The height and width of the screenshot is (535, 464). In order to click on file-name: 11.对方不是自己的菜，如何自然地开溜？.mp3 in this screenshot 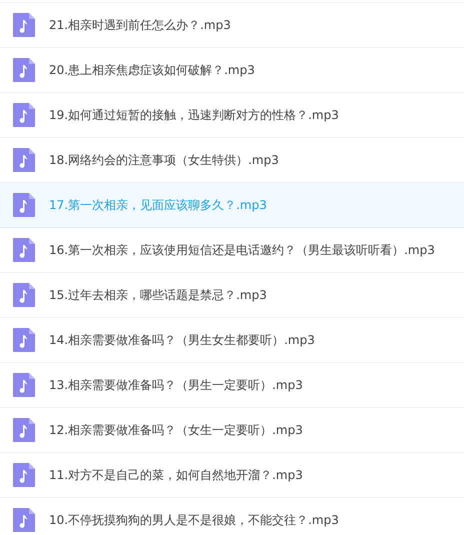, I will do `click(176, 475)`.